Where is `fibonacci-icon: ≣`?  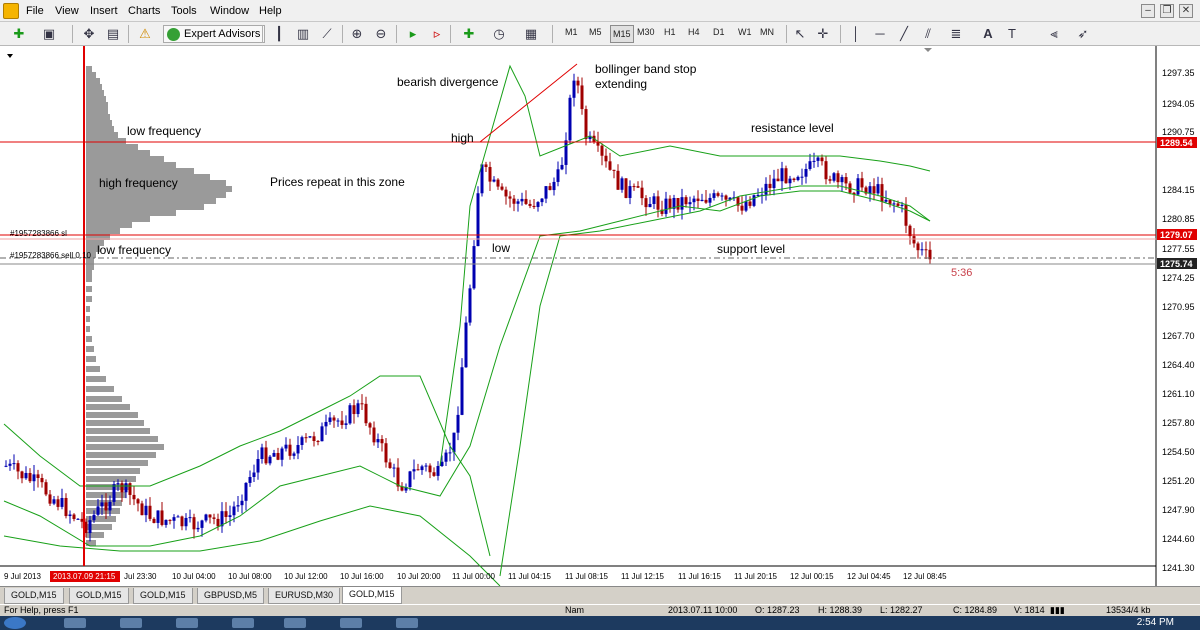 fibonacci-icon: ≣ is located at coordinates (956, 34).